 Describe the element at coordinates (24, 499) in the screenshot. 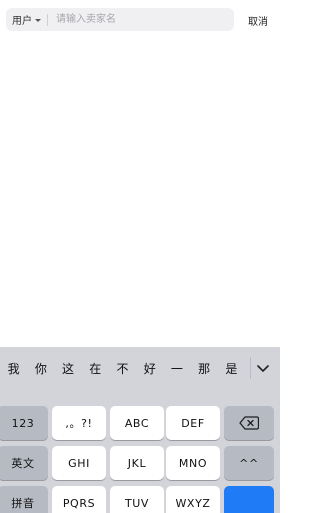

I see `pinyin-key: 拼音` at that location.